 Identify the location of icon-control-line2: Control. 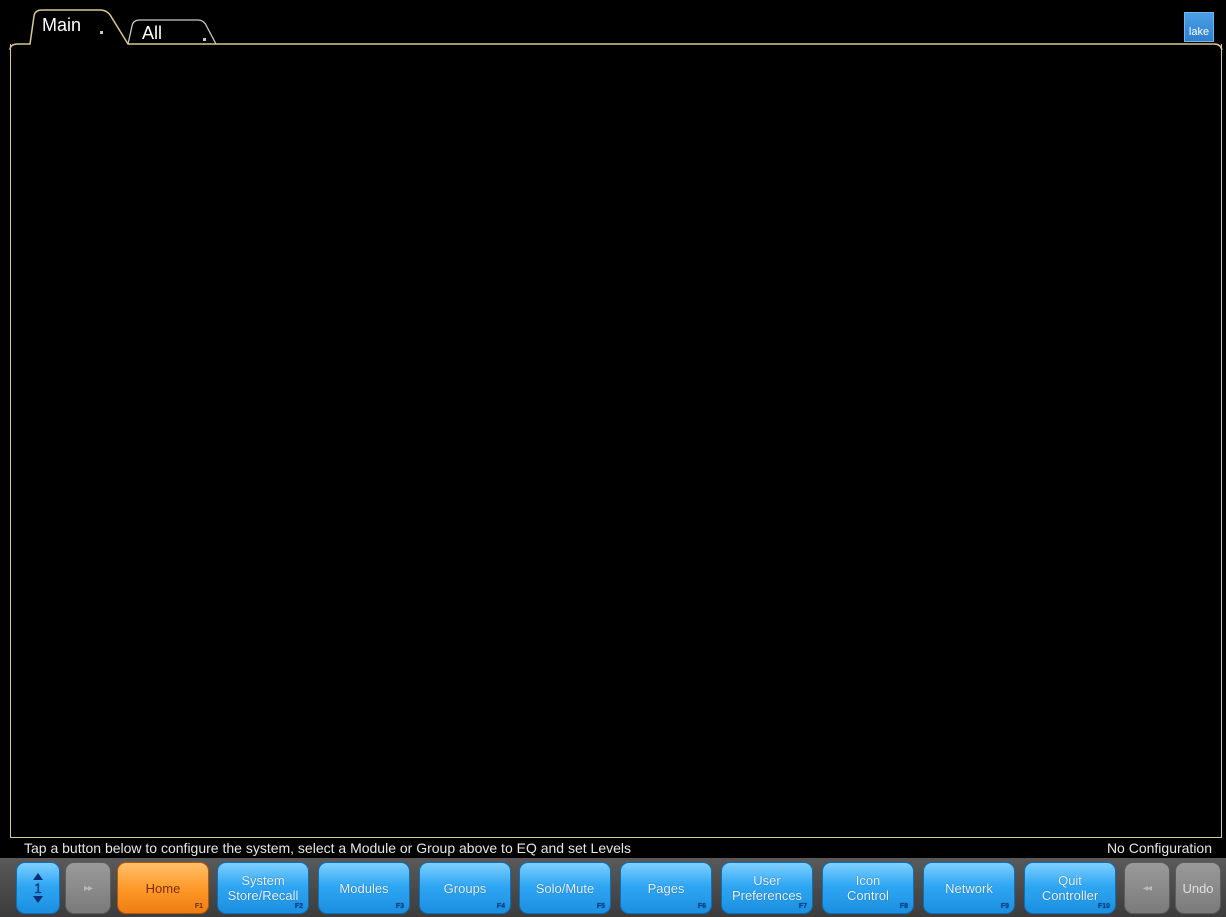
(868, 895).